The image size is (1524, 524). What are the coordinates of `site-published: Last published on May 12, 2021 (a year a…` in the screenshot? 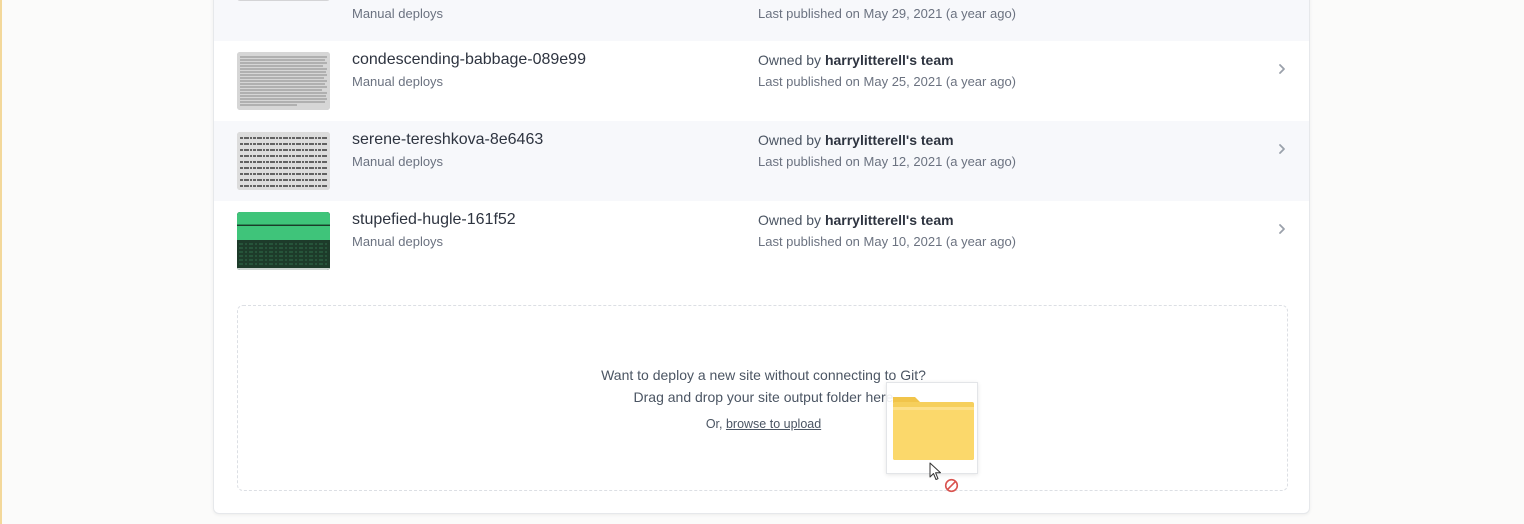 It's located at (887, 161).